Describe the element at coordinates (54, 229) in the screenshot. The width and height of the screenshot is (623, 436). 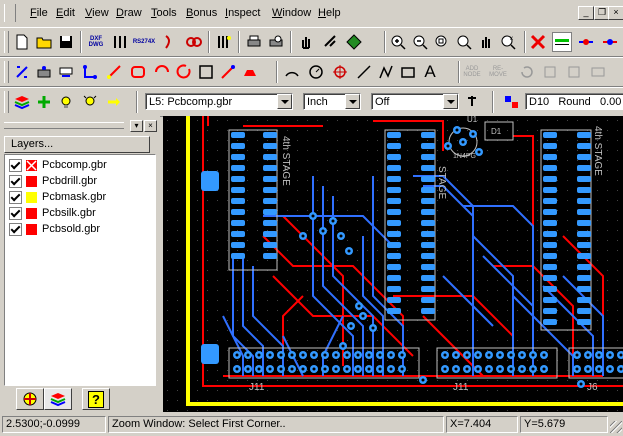
I see `layer-row-pcbsold: Pcbsold.gbr` at that location.